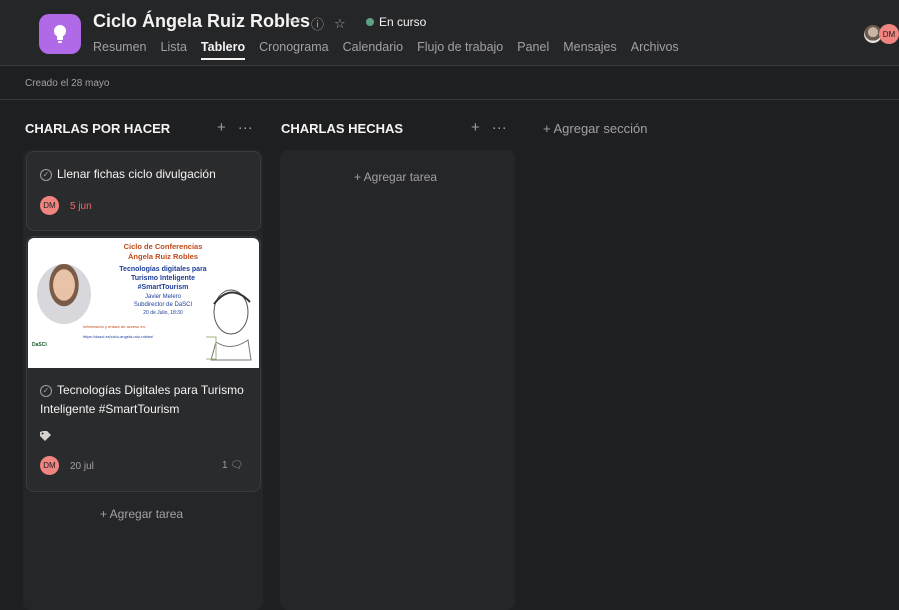 This screenshot has width=899, height=610. Describe the element at coordinates (136, 174) in the screenshot. I see `task-title-text: Llenar fichas ciclo divulgación` at that location.